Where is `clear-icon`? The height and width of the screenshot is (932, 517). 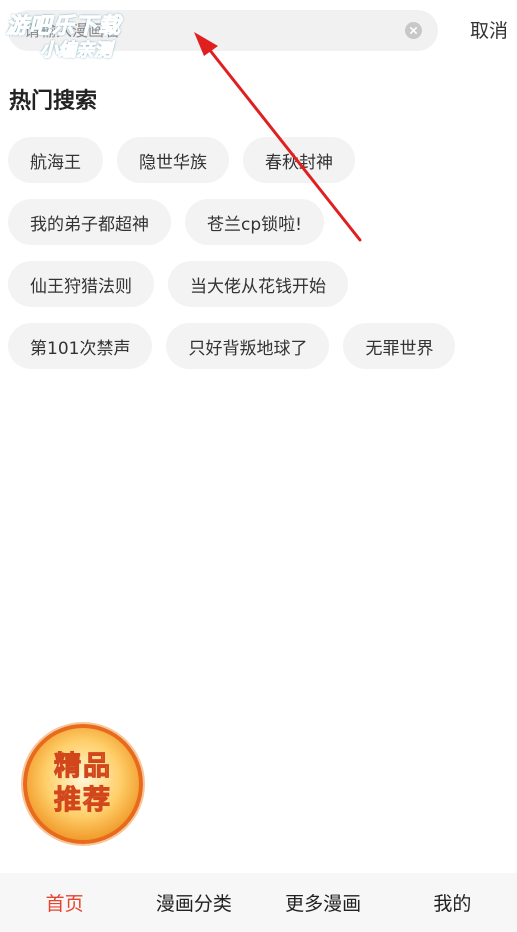 clear-icon is located at coordinates (413, 30).